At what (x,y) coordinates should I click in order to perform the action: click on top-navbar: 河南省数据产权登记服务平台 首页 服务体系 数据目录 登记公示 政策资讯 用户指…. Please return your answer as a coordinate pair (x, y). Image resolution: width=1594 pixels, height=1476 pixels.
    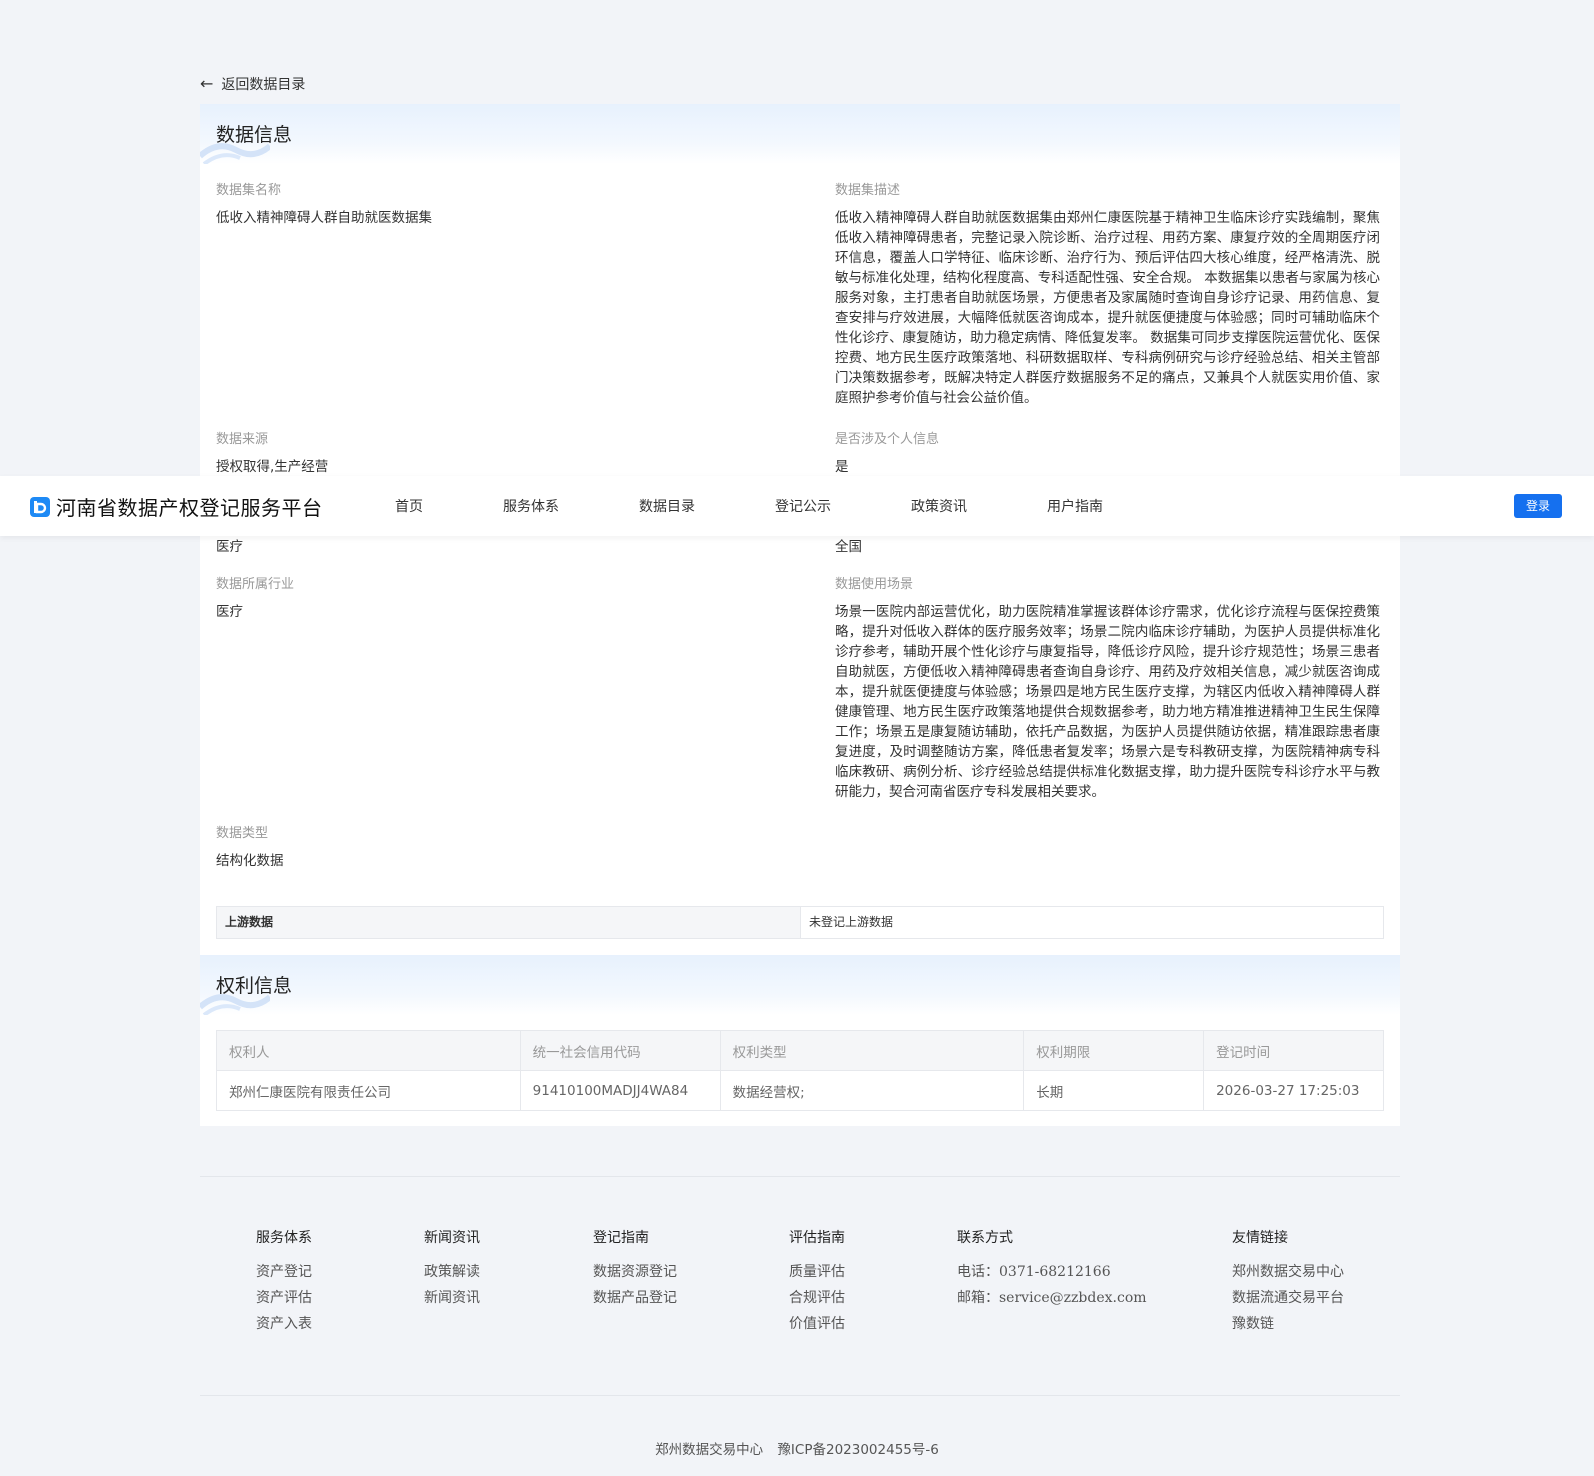
    Looking at the image, I should click on (797, 506).